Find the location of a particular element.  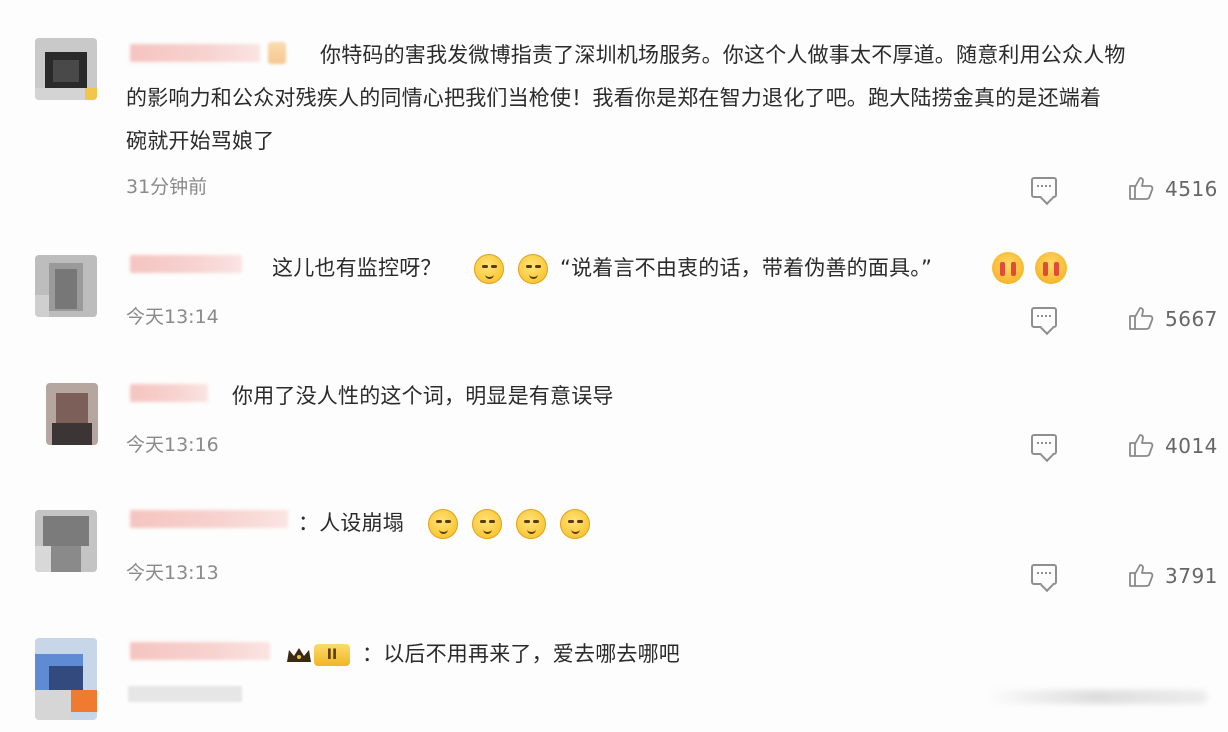

comment-text: ：人设崩塌 is located at coordinates (351, 523).